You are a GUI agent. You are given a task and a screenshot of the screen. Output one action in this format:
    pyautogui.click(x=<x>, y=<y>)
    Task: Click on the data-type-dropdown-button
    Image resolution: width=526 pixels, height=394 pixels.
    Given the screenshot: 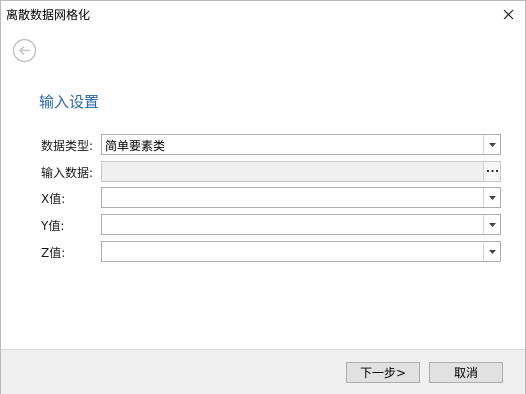 What is the action you would take?
    pyautogui.click(x=491, y=144)
    